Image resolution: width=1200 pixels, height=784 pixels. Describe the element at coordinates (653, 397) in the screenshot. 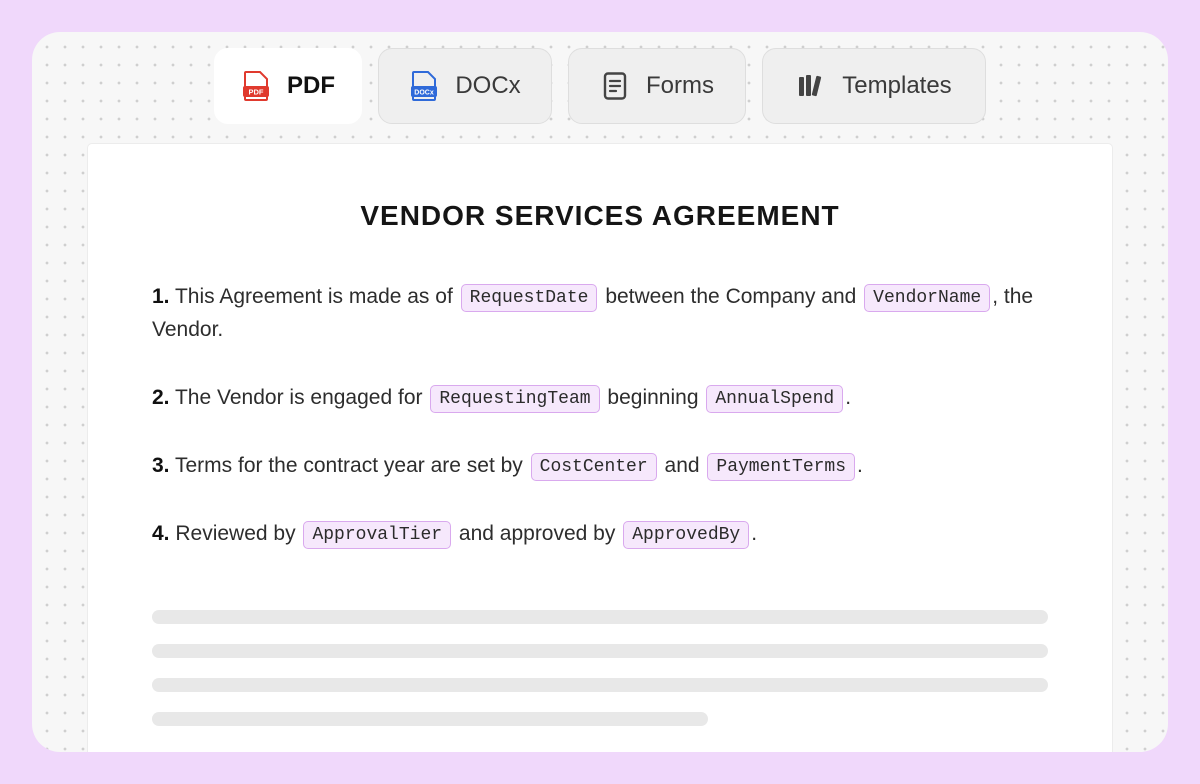

I see `clause-text: beginning` at that location.